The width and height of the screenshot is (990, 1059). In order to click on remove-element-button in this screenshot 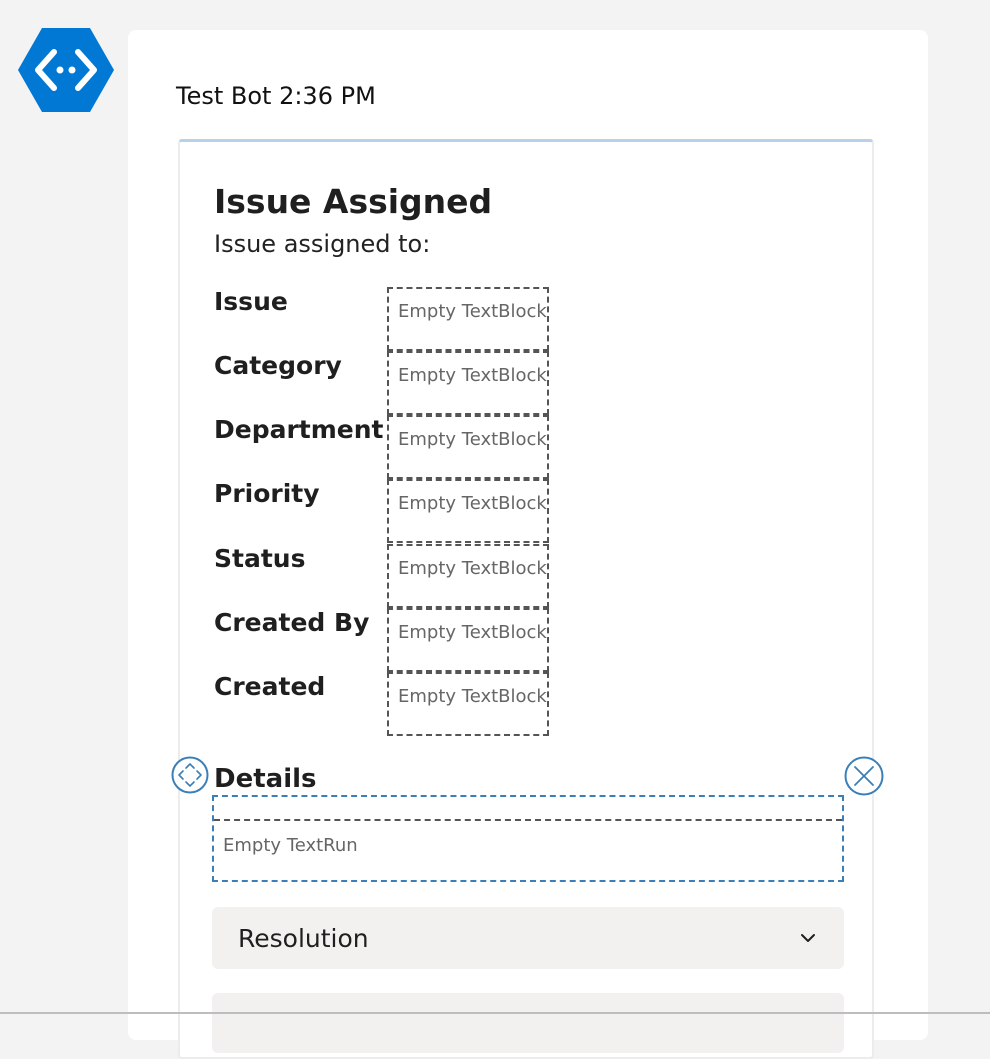, I will do `click(864, 776)`.